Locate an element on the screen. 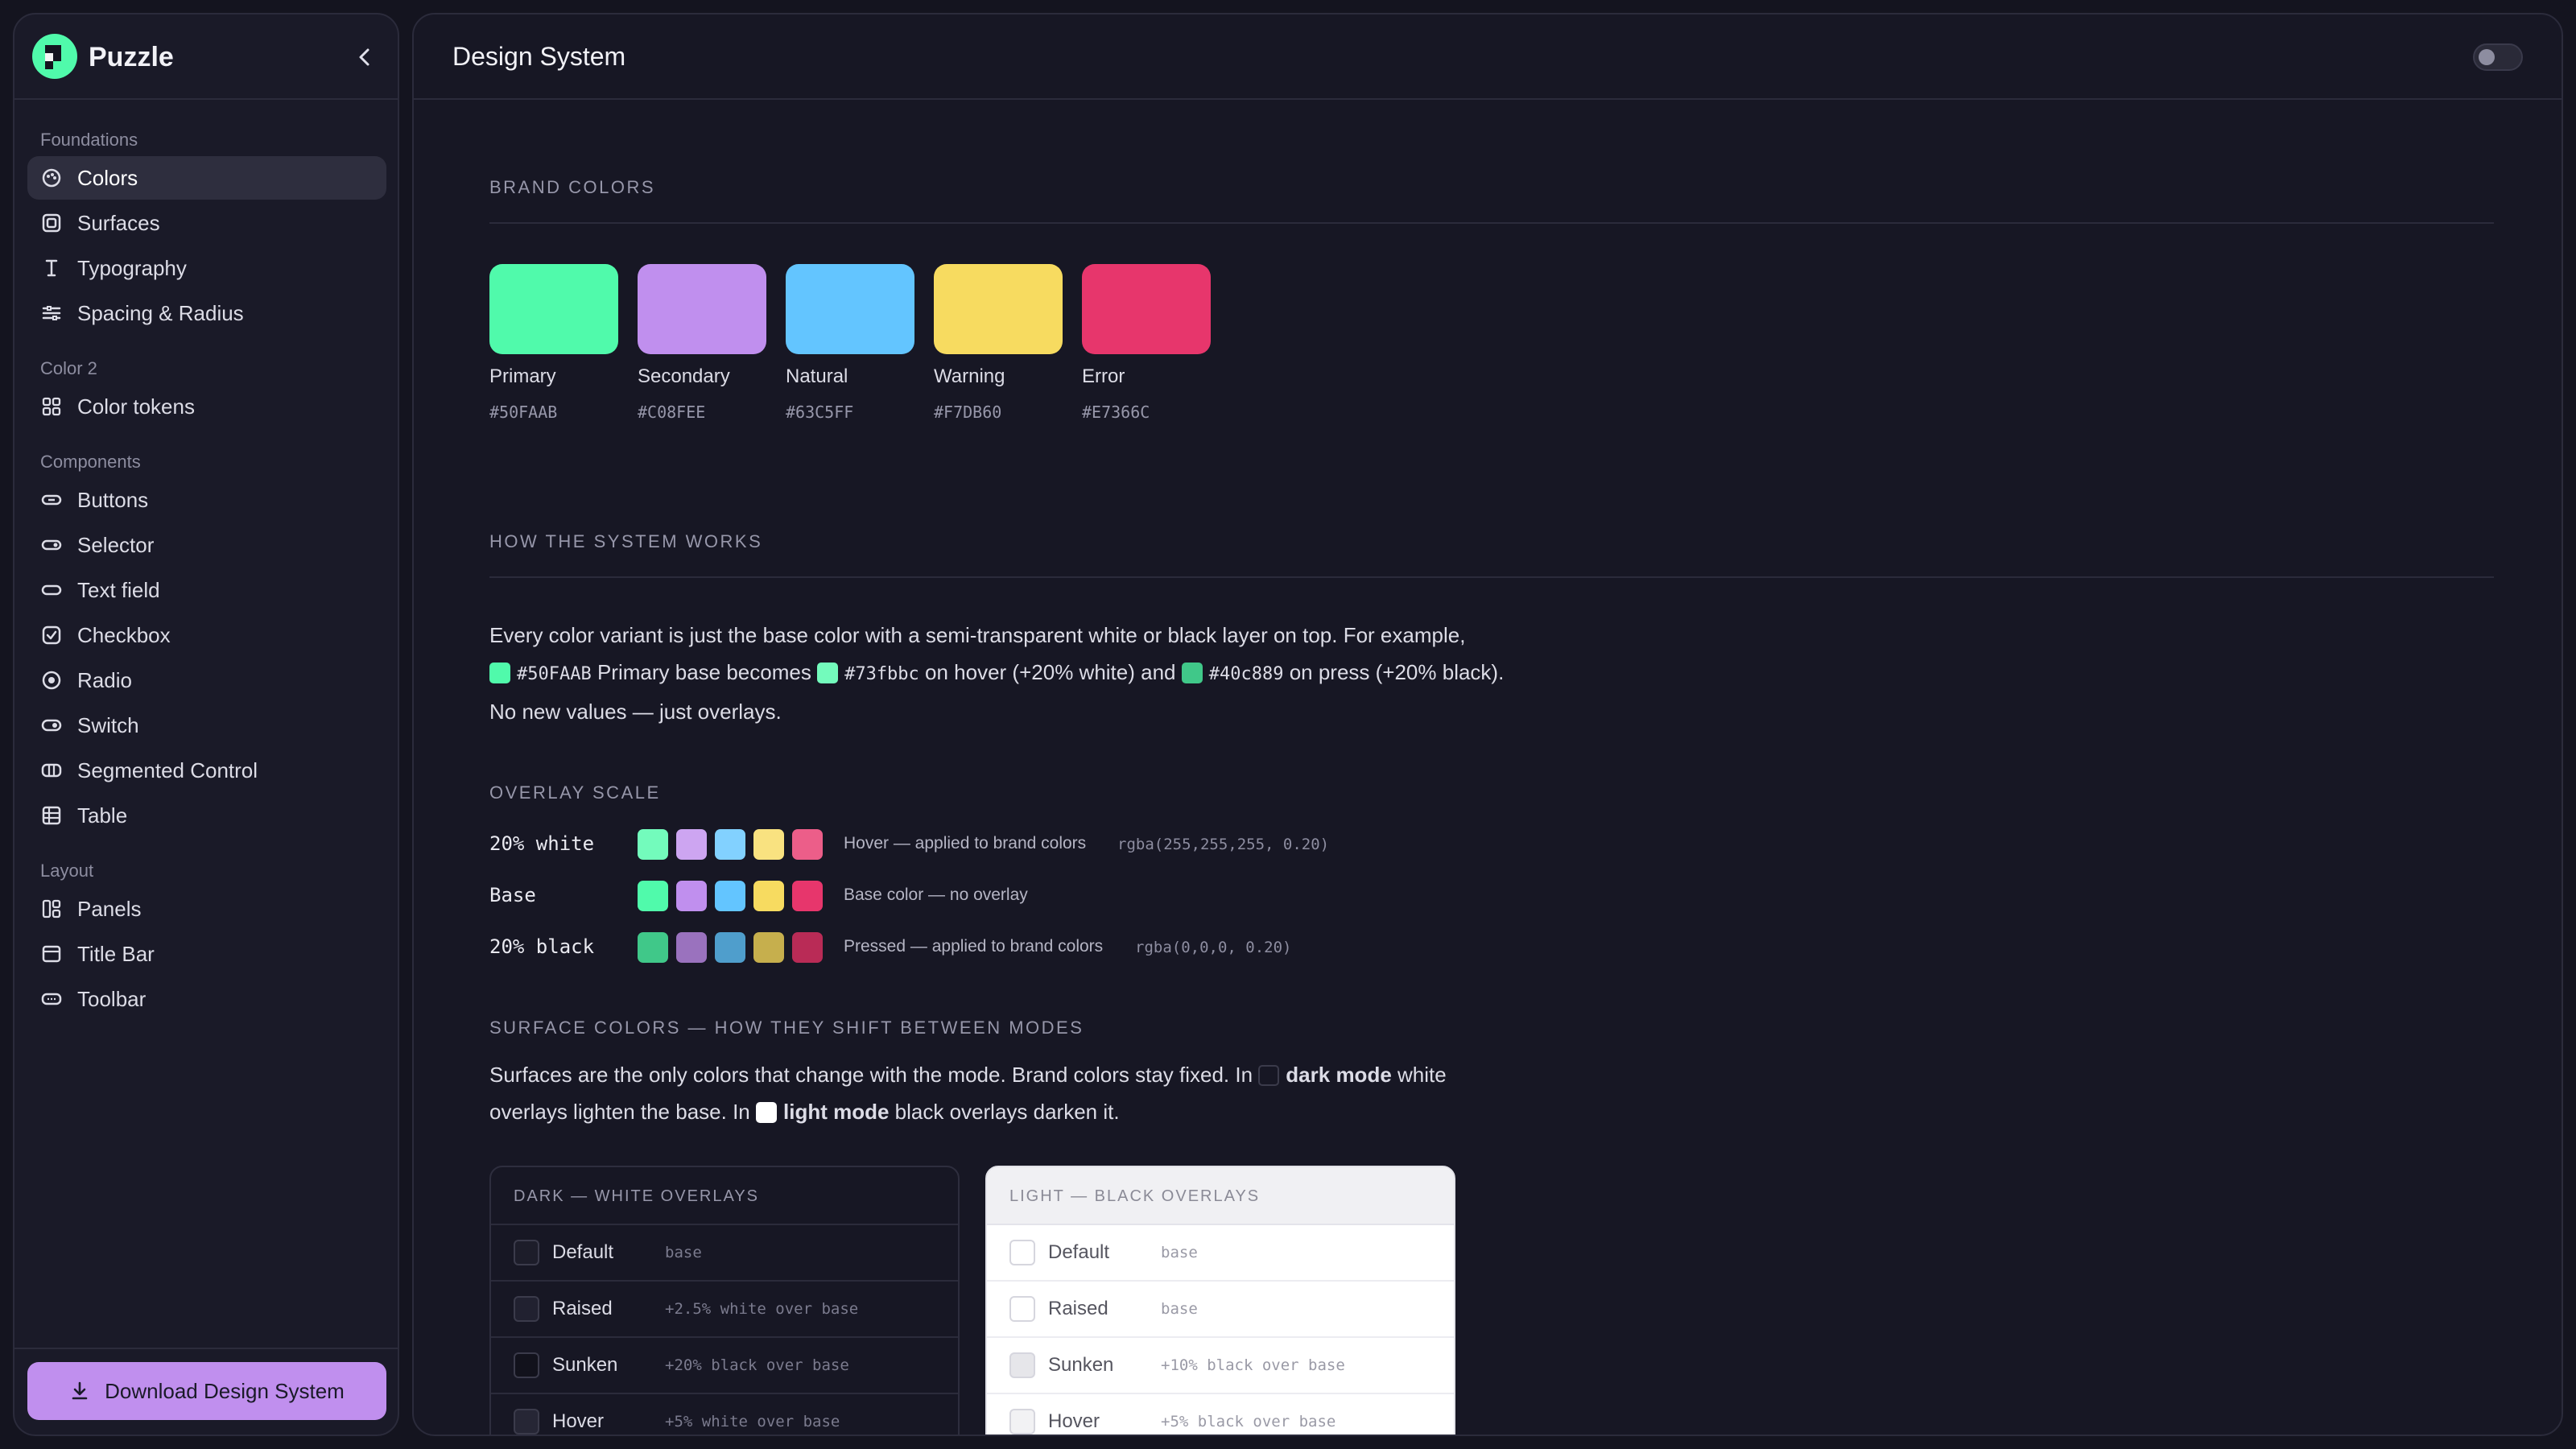 The image size is (2576, 1449). puzzle-logo-icon is located at coordinates (54, 56).